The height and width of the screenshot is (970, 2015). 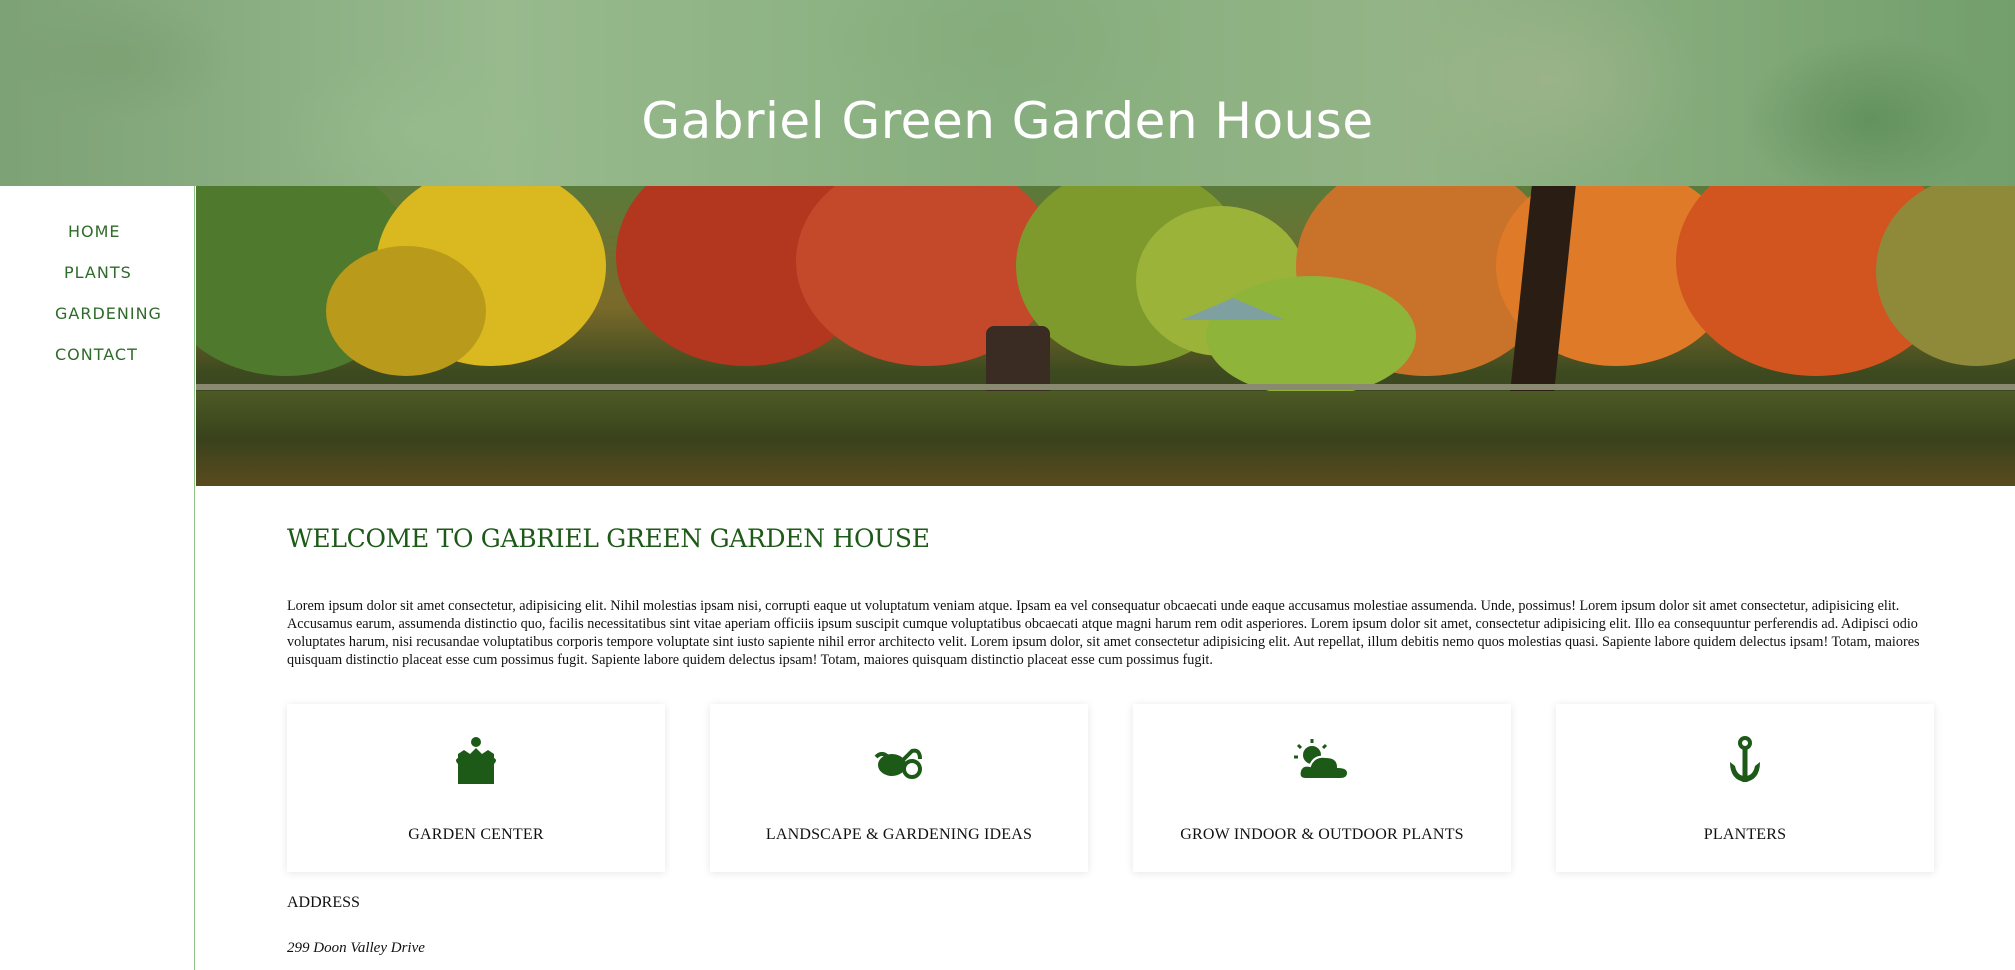 I want to click on anchor-icon, so click(x=1745, y=761).